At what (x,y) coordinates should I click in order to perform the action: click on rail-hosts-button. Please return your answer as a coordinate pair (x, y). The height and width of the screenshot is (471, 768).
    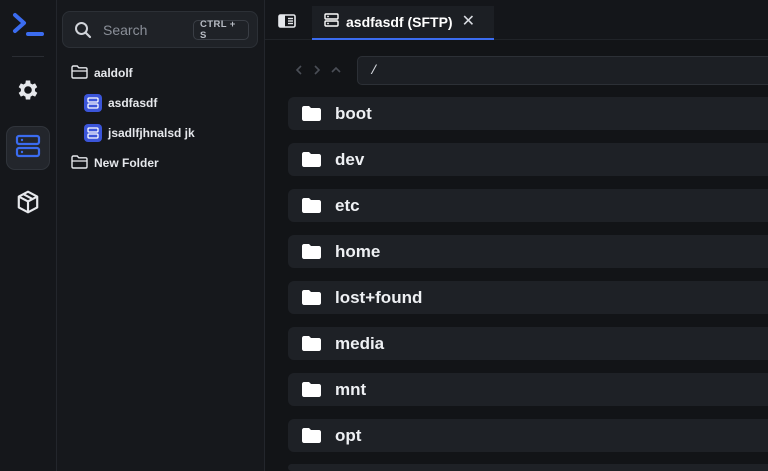
    Looking at the image, I should click on (28, 148).